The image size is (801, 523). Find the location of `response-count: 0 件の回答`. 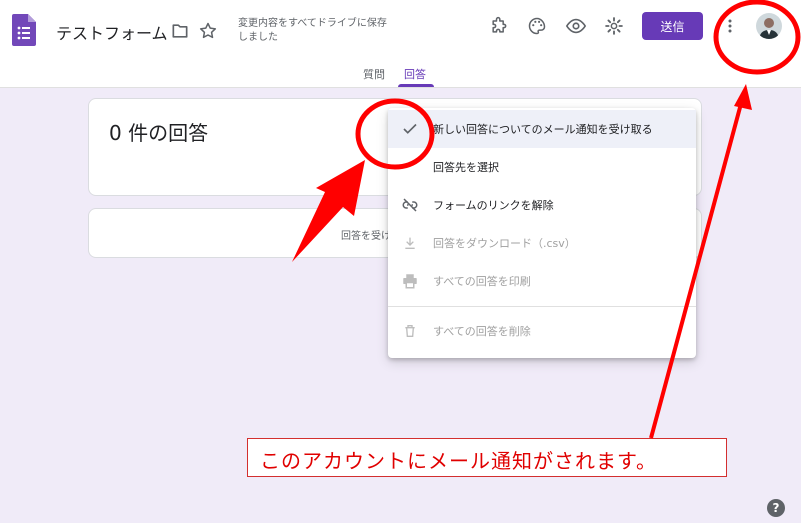

response-count: 0 件の回答 is located at coordinates (159, 133).